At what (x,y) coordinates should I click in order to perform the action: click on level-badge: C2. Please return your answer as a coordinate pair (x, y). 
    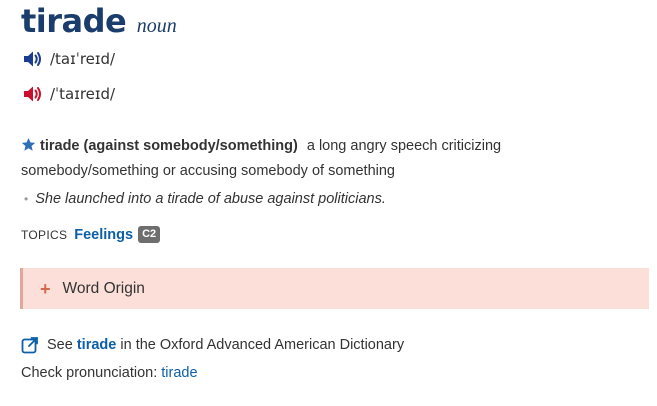
    Looking at the image, I should click on (149, 234).